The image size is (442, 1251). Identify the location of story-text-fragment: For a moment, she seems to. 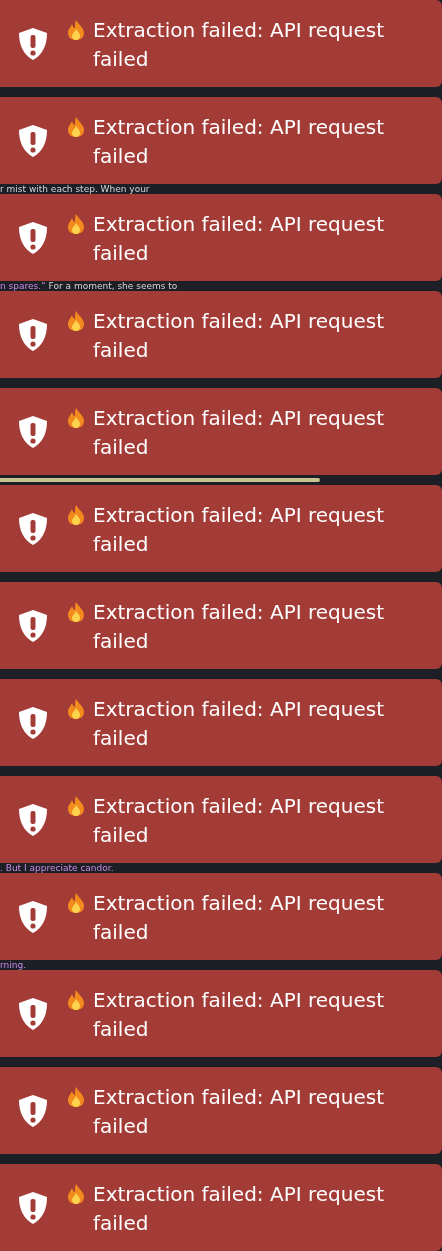
(112, 286).